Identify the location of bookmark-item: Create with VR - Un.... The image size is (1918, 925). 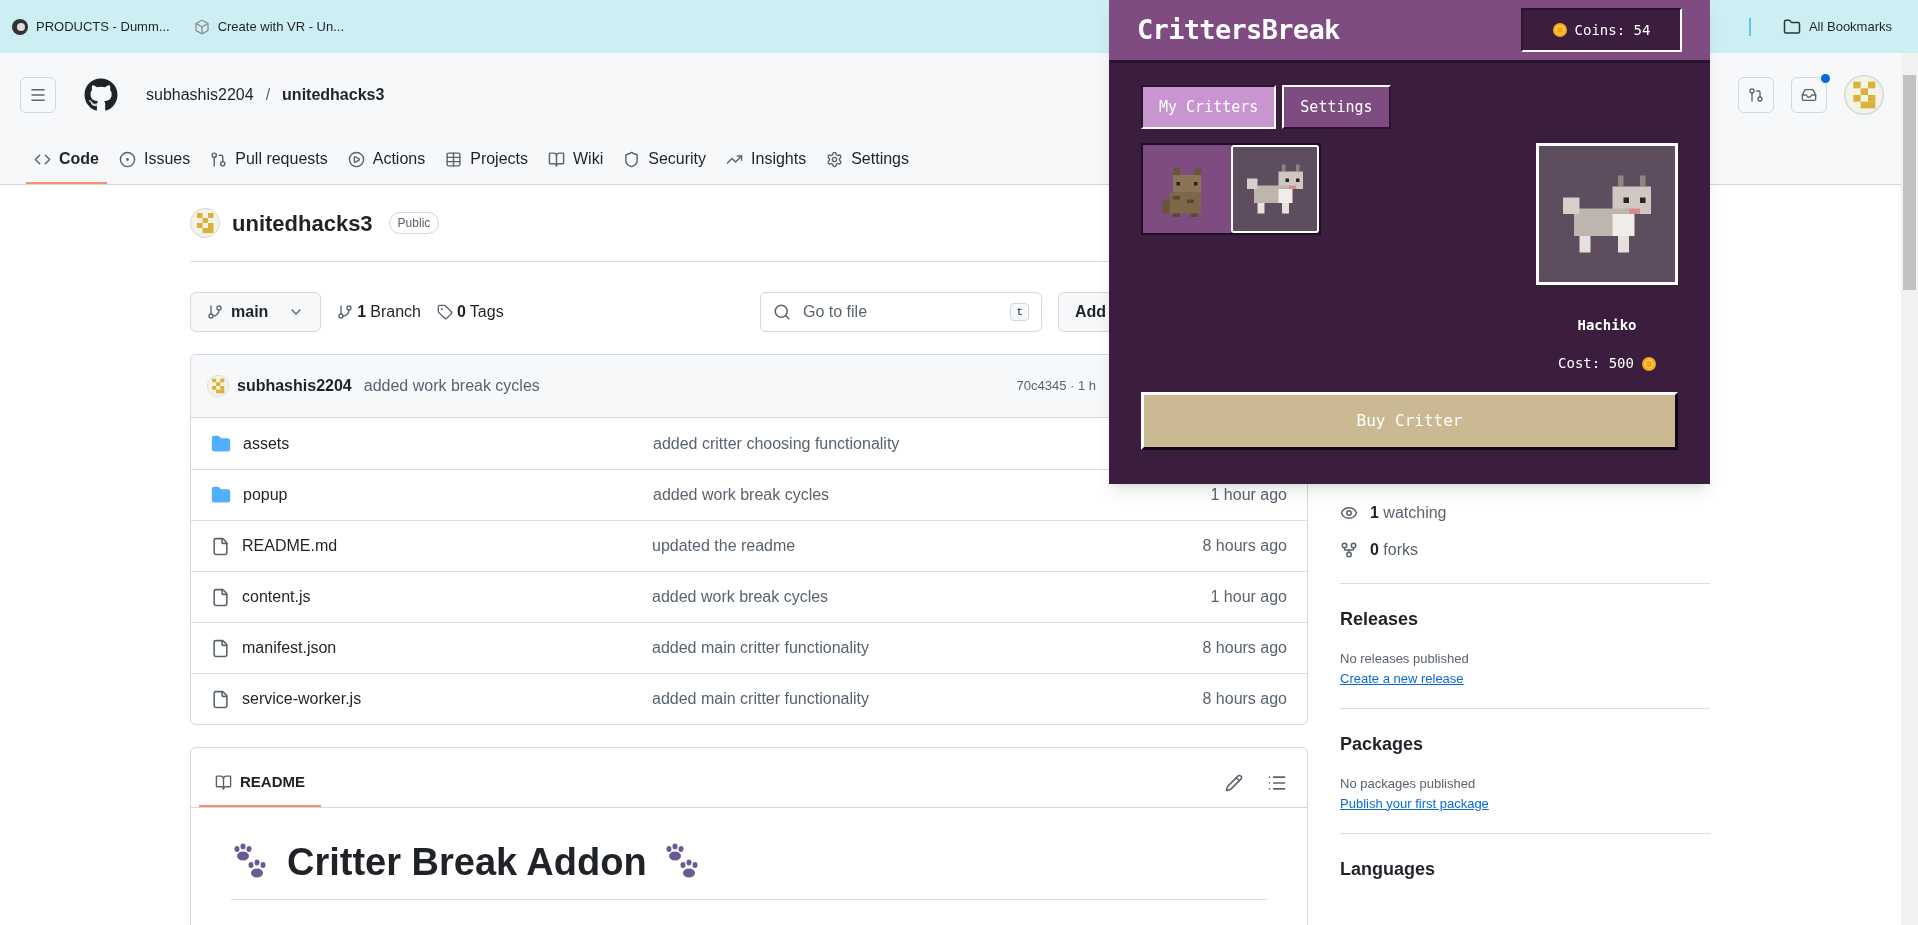
(269, 26).